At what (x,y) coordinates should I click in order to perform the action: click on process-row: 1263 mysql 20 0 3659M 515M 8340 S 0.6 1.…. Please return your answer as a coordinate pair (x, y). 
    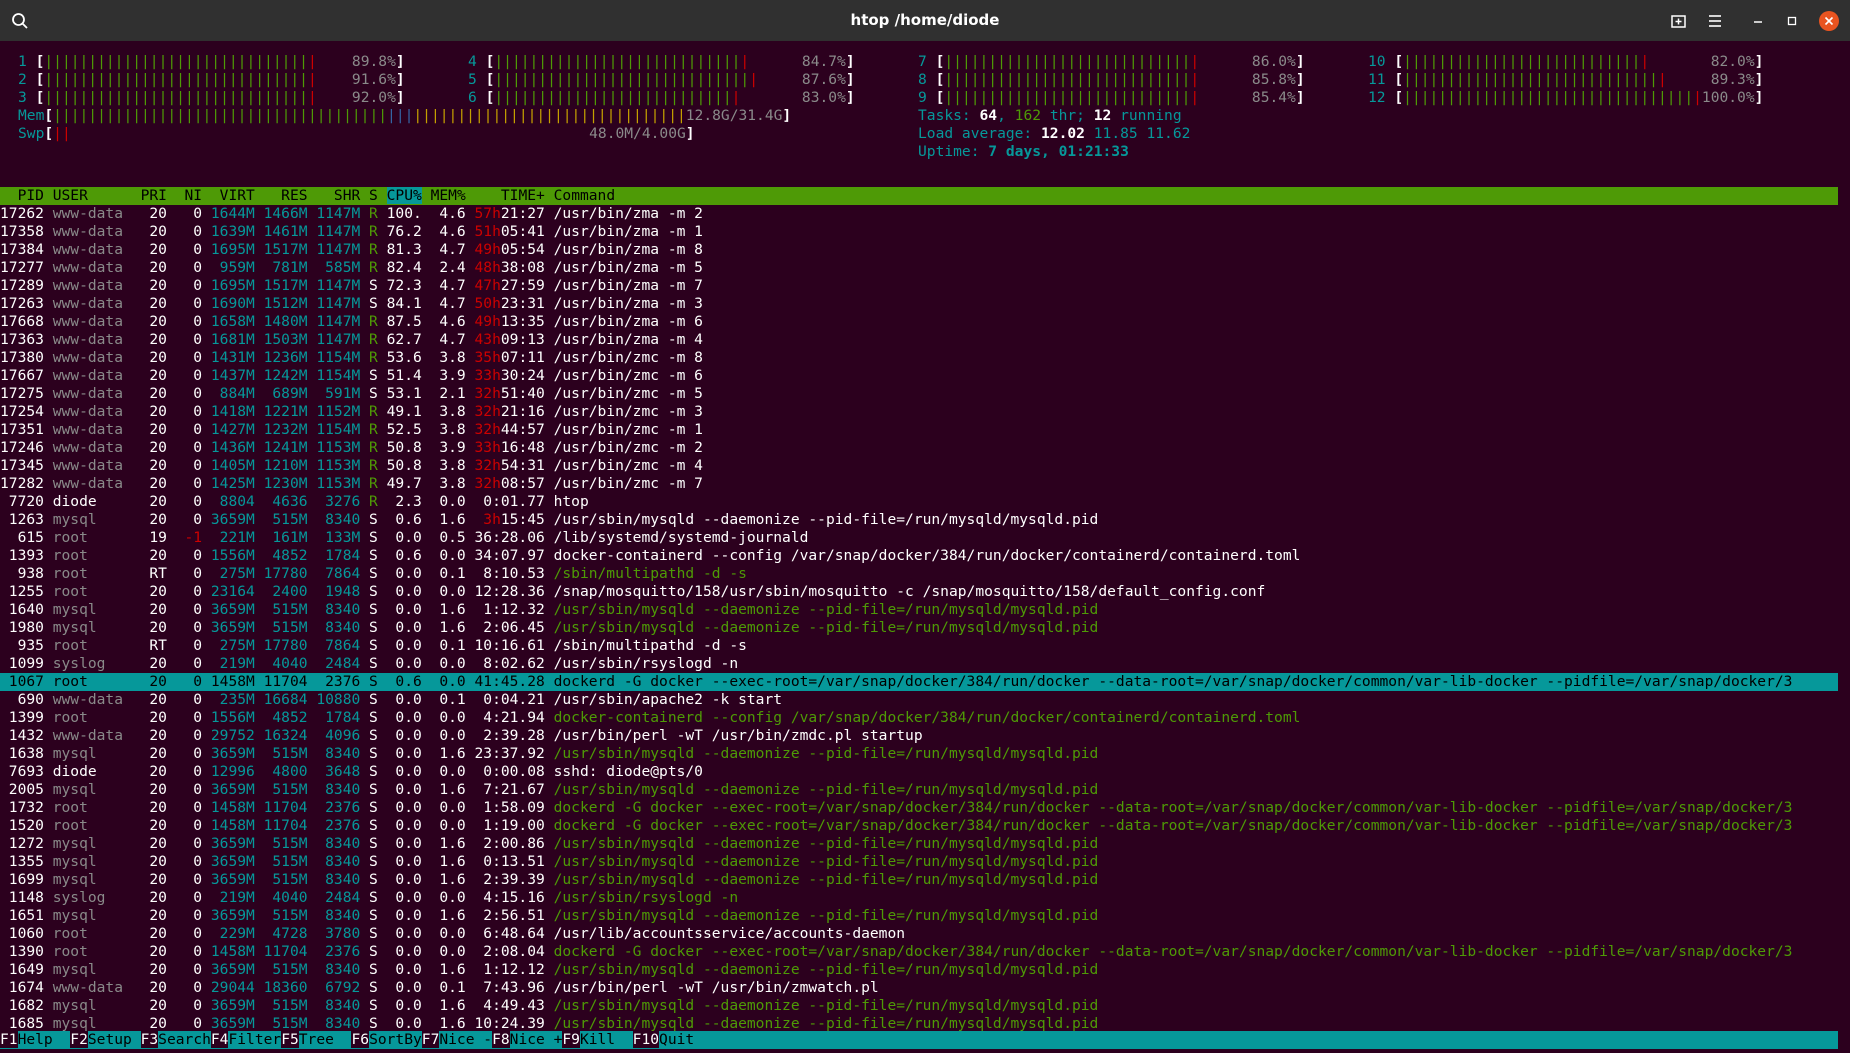
    Looking at the image, I should click on (919, 520).